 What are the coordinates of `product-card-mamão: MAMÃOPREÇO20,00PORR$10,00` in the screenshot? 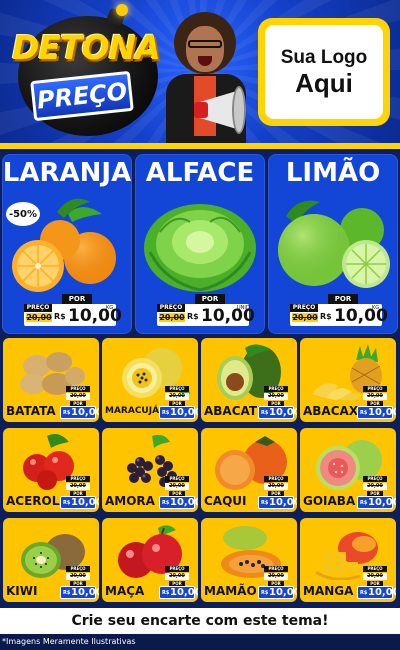 It's located at (249, 560).